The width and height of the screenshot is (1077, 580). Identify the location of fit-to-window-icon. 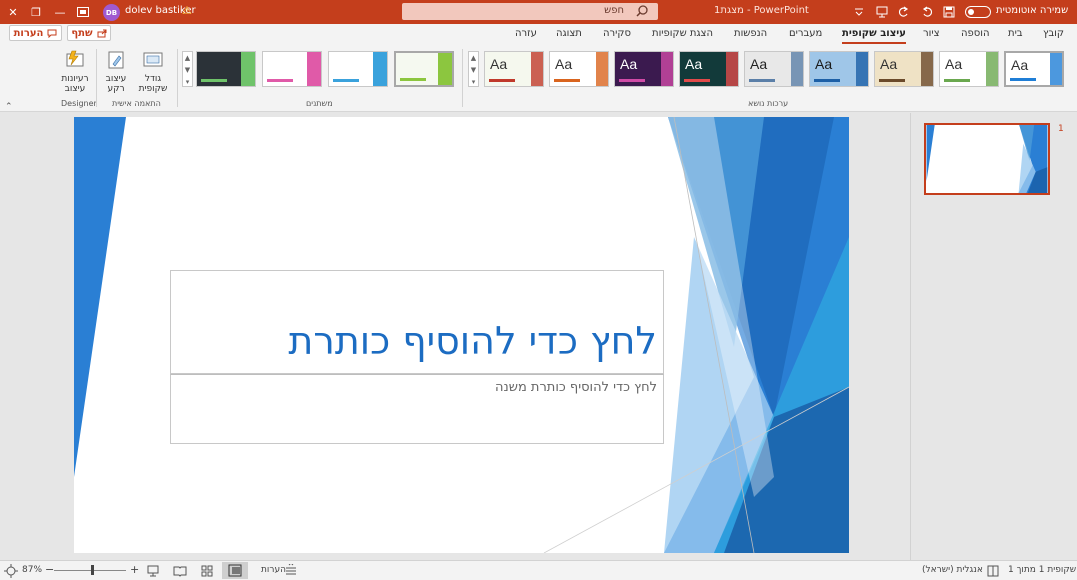
(11, 571).